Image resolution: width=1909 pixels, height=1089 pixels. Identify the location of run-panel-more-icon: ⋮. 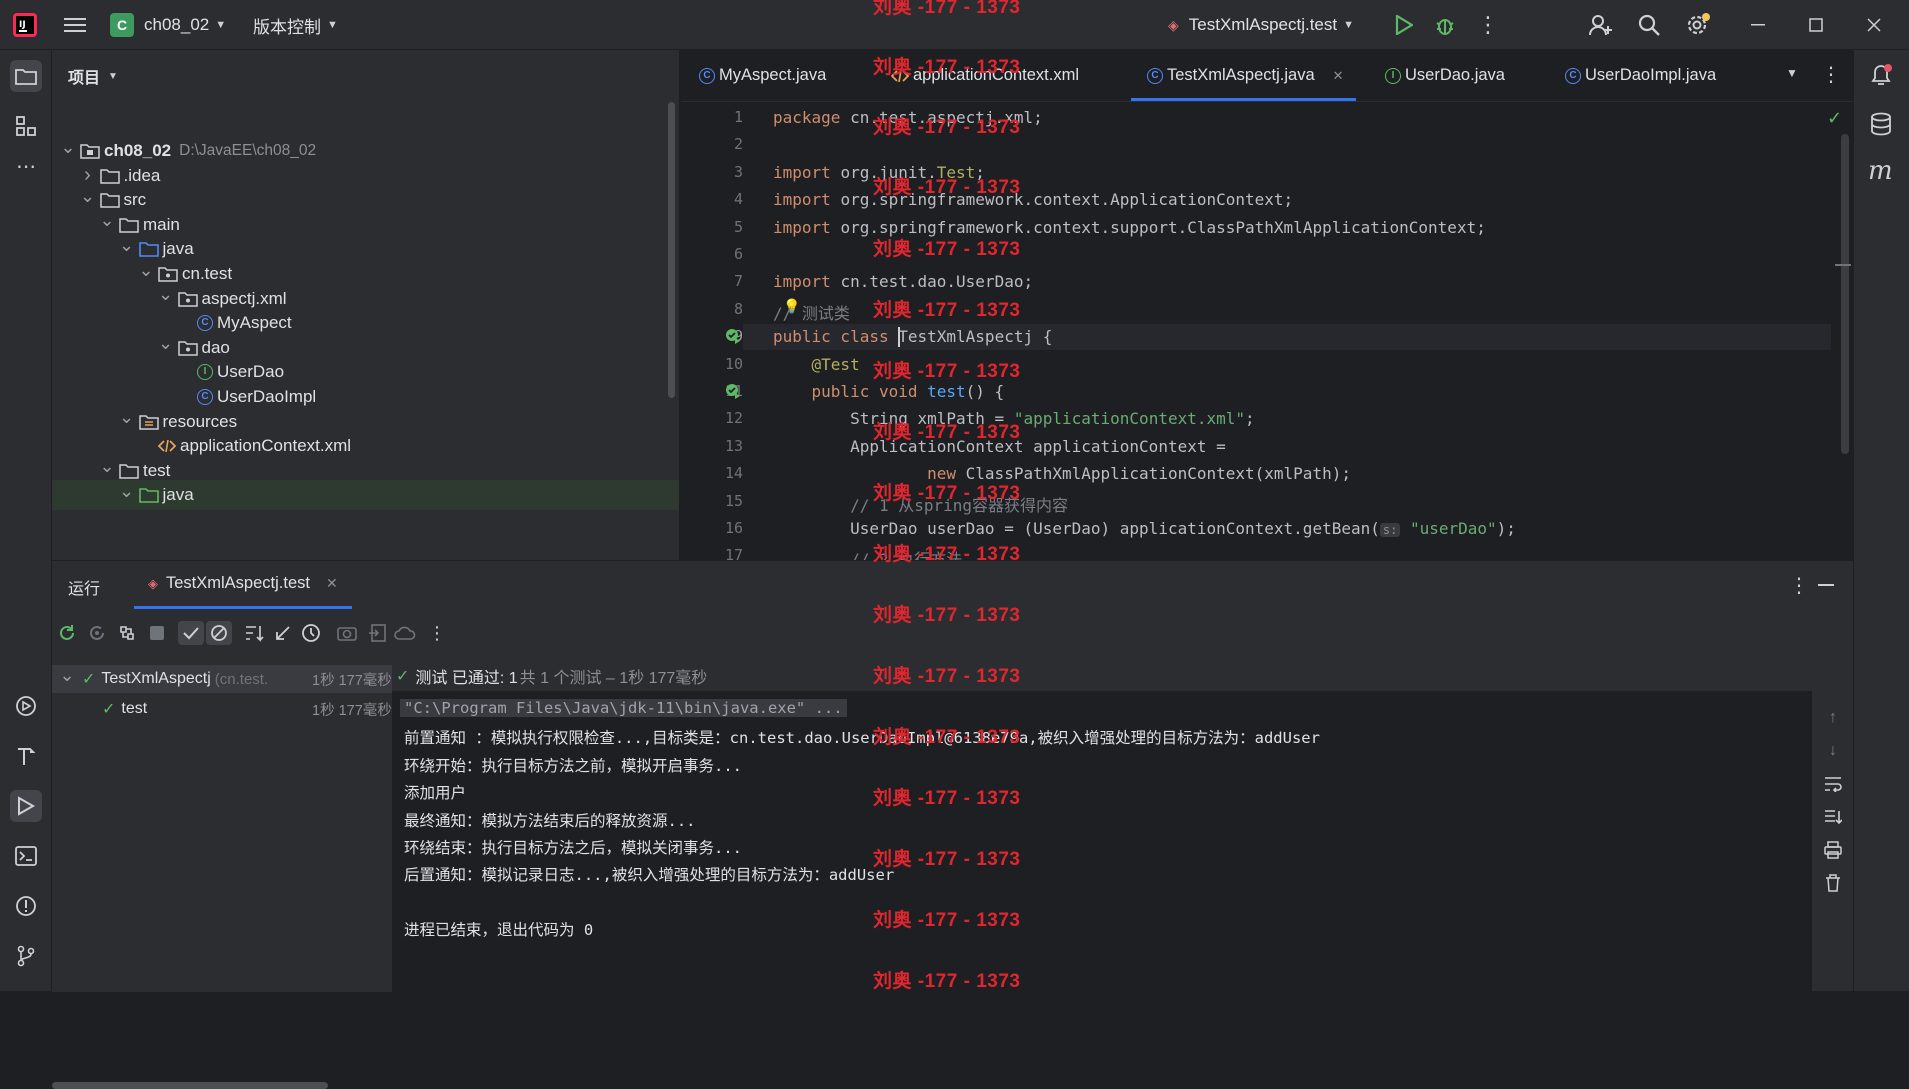
(1799, 585).